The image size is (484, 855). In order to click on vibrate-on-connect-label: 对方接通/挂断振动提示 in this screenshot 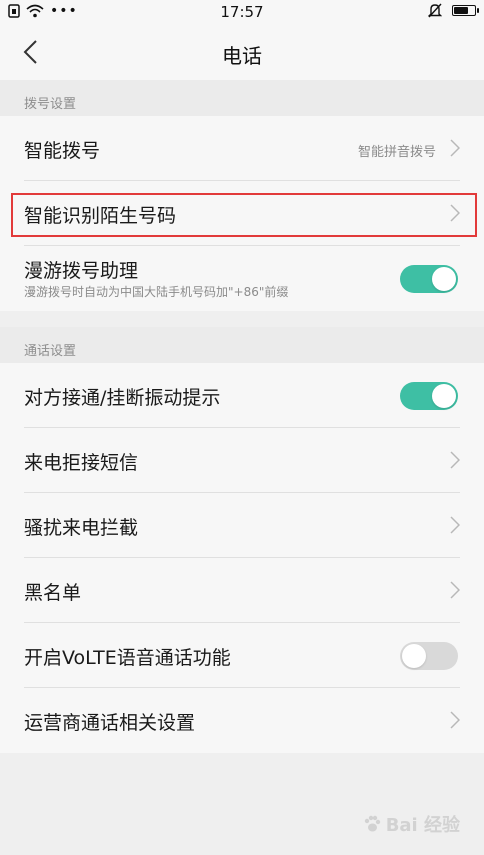, I will do `click(122, 398)`.